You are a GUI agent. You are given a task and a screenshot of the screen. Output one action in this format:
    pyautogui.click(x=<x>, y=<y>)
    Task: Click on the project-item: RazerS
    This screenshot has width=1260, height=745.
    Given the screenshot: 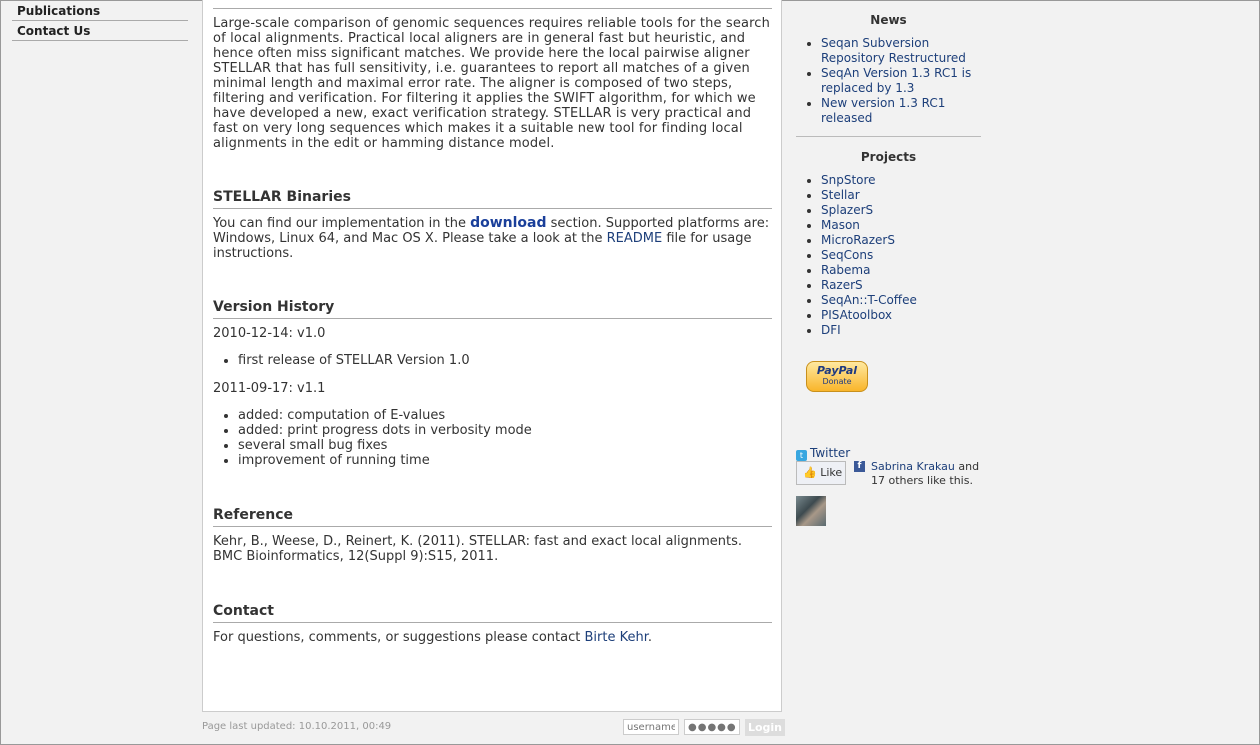 What is the action you would take?
    pyautogui.click(x=901, y=285)
    